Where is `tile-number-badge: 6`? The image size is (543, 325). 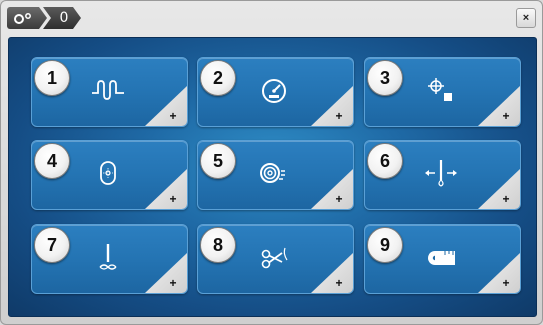 tile-number-badge: 6 is located at coordinates (385, 161).